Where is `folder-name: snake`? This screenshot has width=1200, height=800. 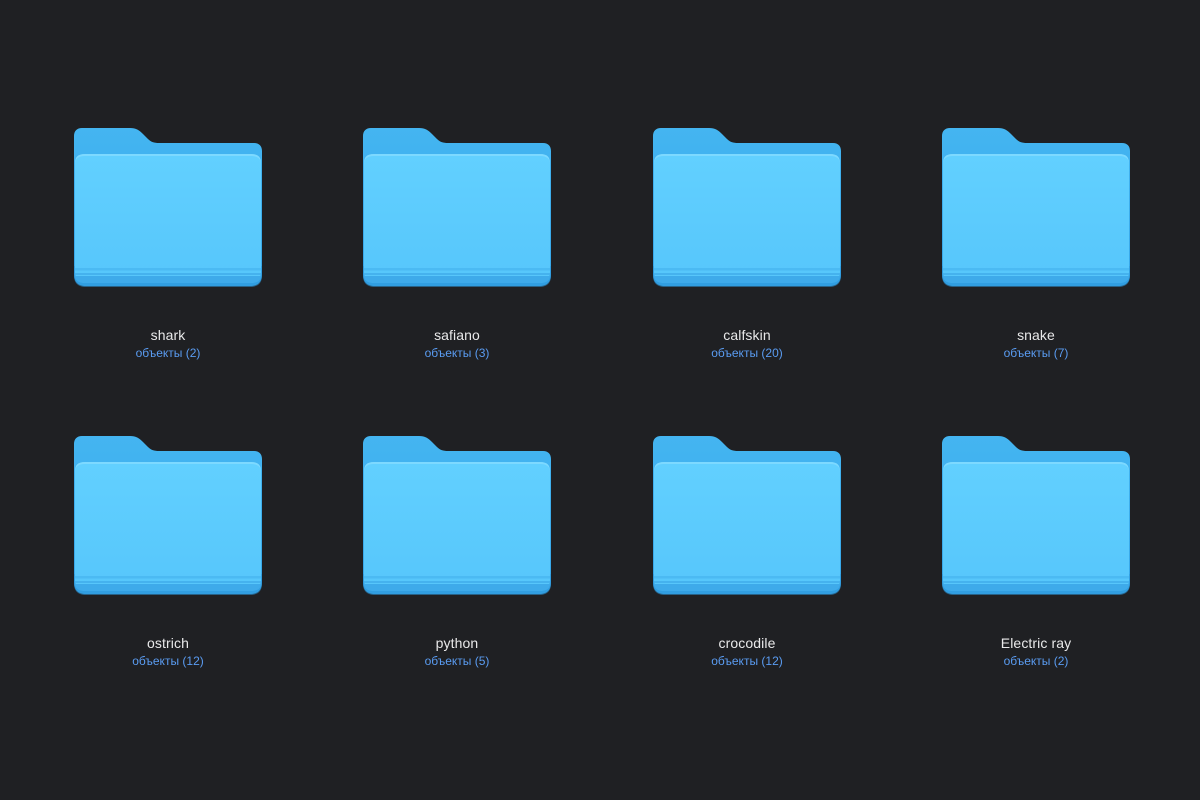 folder-name: snake is located at coordinates (1036, 335).